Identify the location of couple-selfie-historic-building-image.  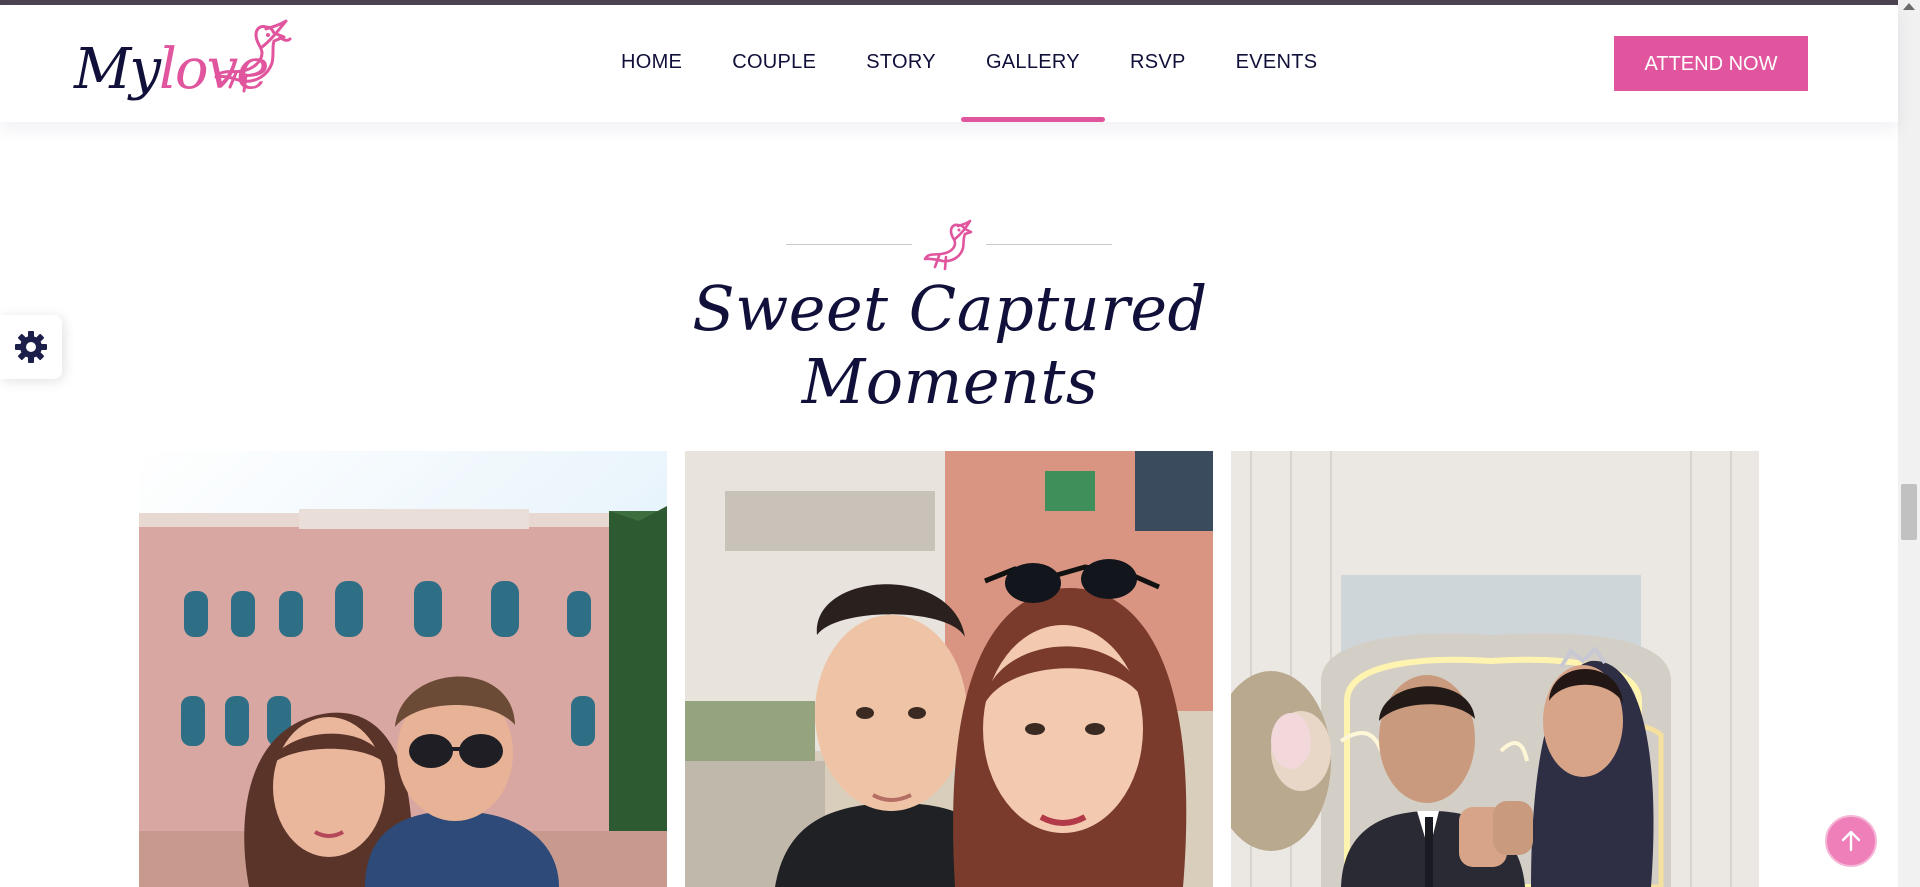
(403, 669).